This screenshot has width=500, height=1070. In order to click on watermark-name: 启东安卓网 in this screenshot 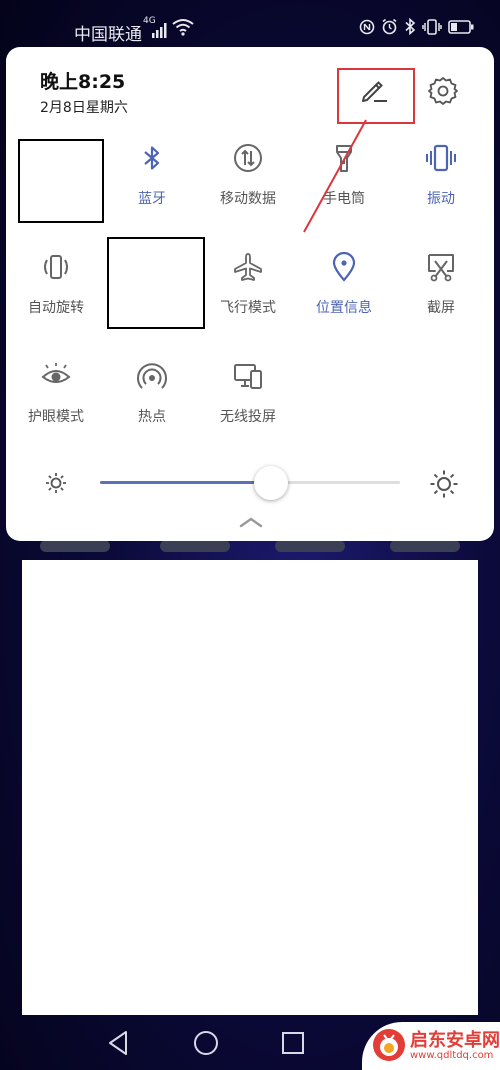, I will do `click(455, 1040)`.